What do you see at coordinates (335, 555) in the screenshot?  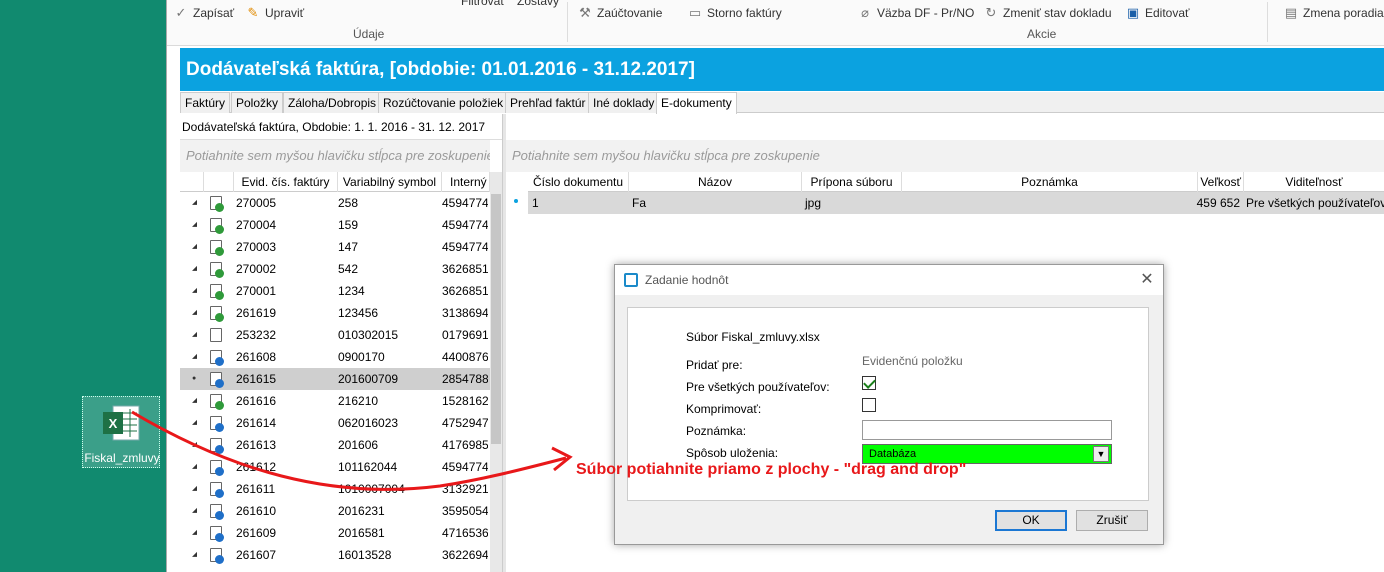 I see `table-row: ◢ 261607 16013528 3622694` at bounding box center [335, 555].